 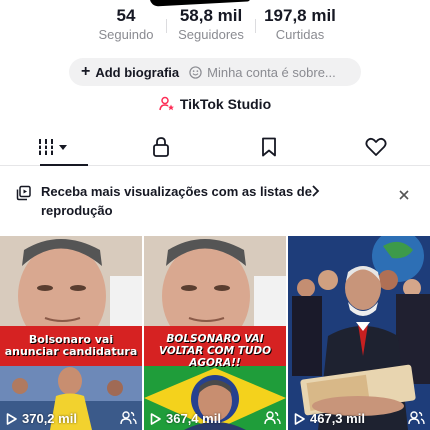 What do you see at coordinates (126, 34) in the screenshot?
I see `following-label: Seguindo` at bounding box center [126, 34].